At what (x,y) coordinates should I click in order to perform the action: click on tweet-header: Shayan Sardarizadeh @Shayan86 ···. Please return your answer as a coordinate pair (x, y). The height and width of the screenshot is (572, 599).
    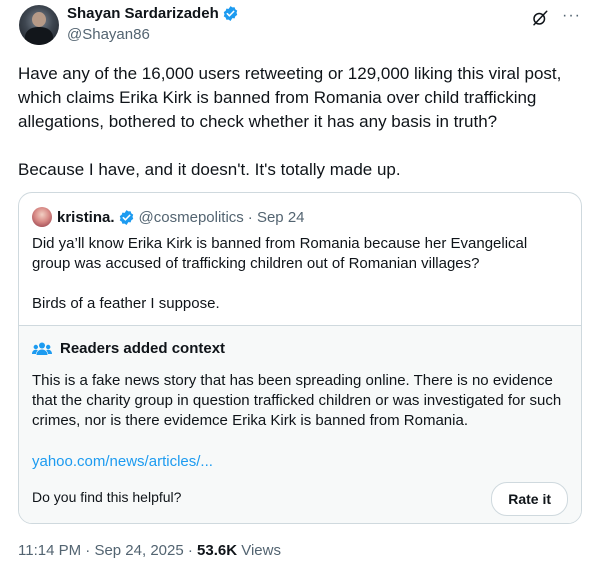
    Looking at the image, I should click on (301, 24).